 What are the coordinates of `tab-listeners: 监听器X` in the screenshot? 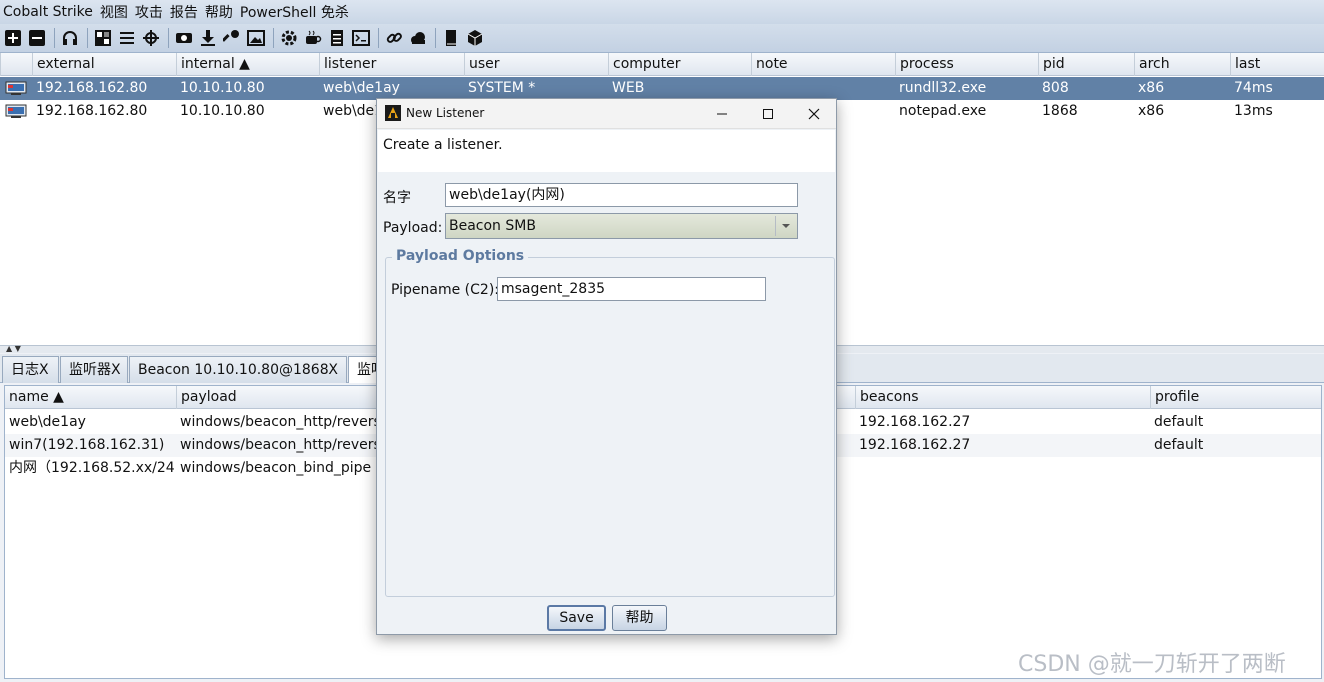 It's located at (94, 369).